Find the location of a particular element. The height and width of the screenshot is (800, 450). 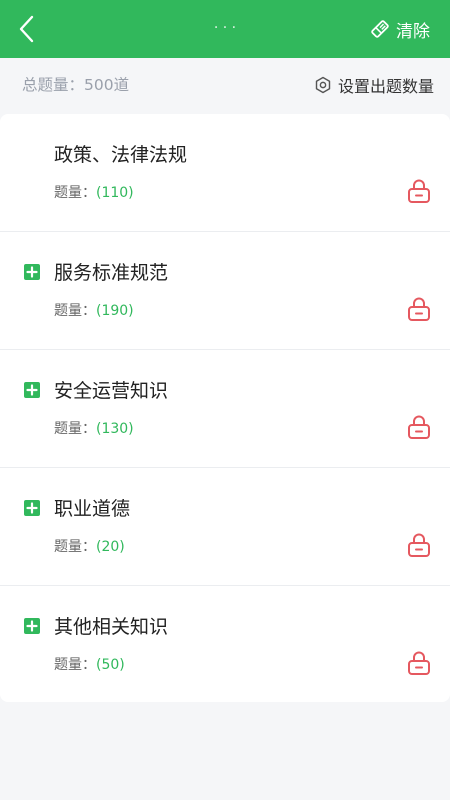

question-count: 题量：(20) is located at coordinates (89, 546).